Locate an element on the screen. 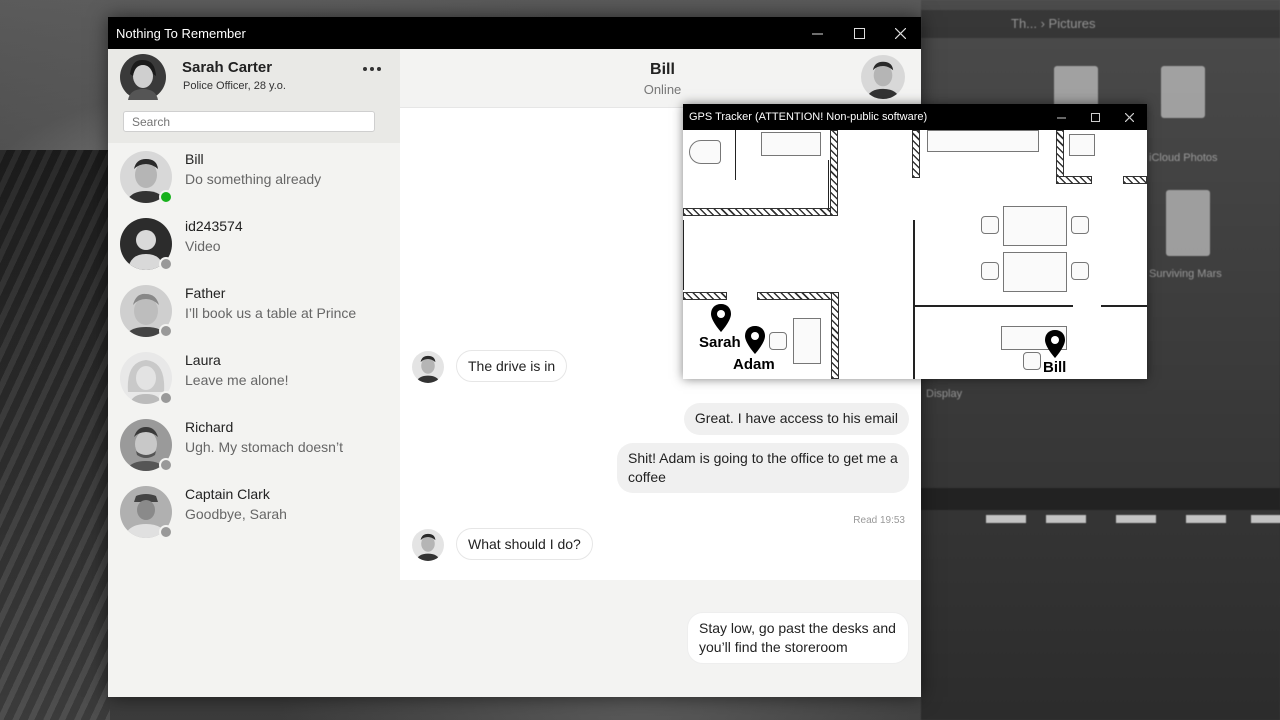 Image resolution: width=1280 pixels, height=720 pixels. gps-minimize-button is located at coordinates (1061, 117).